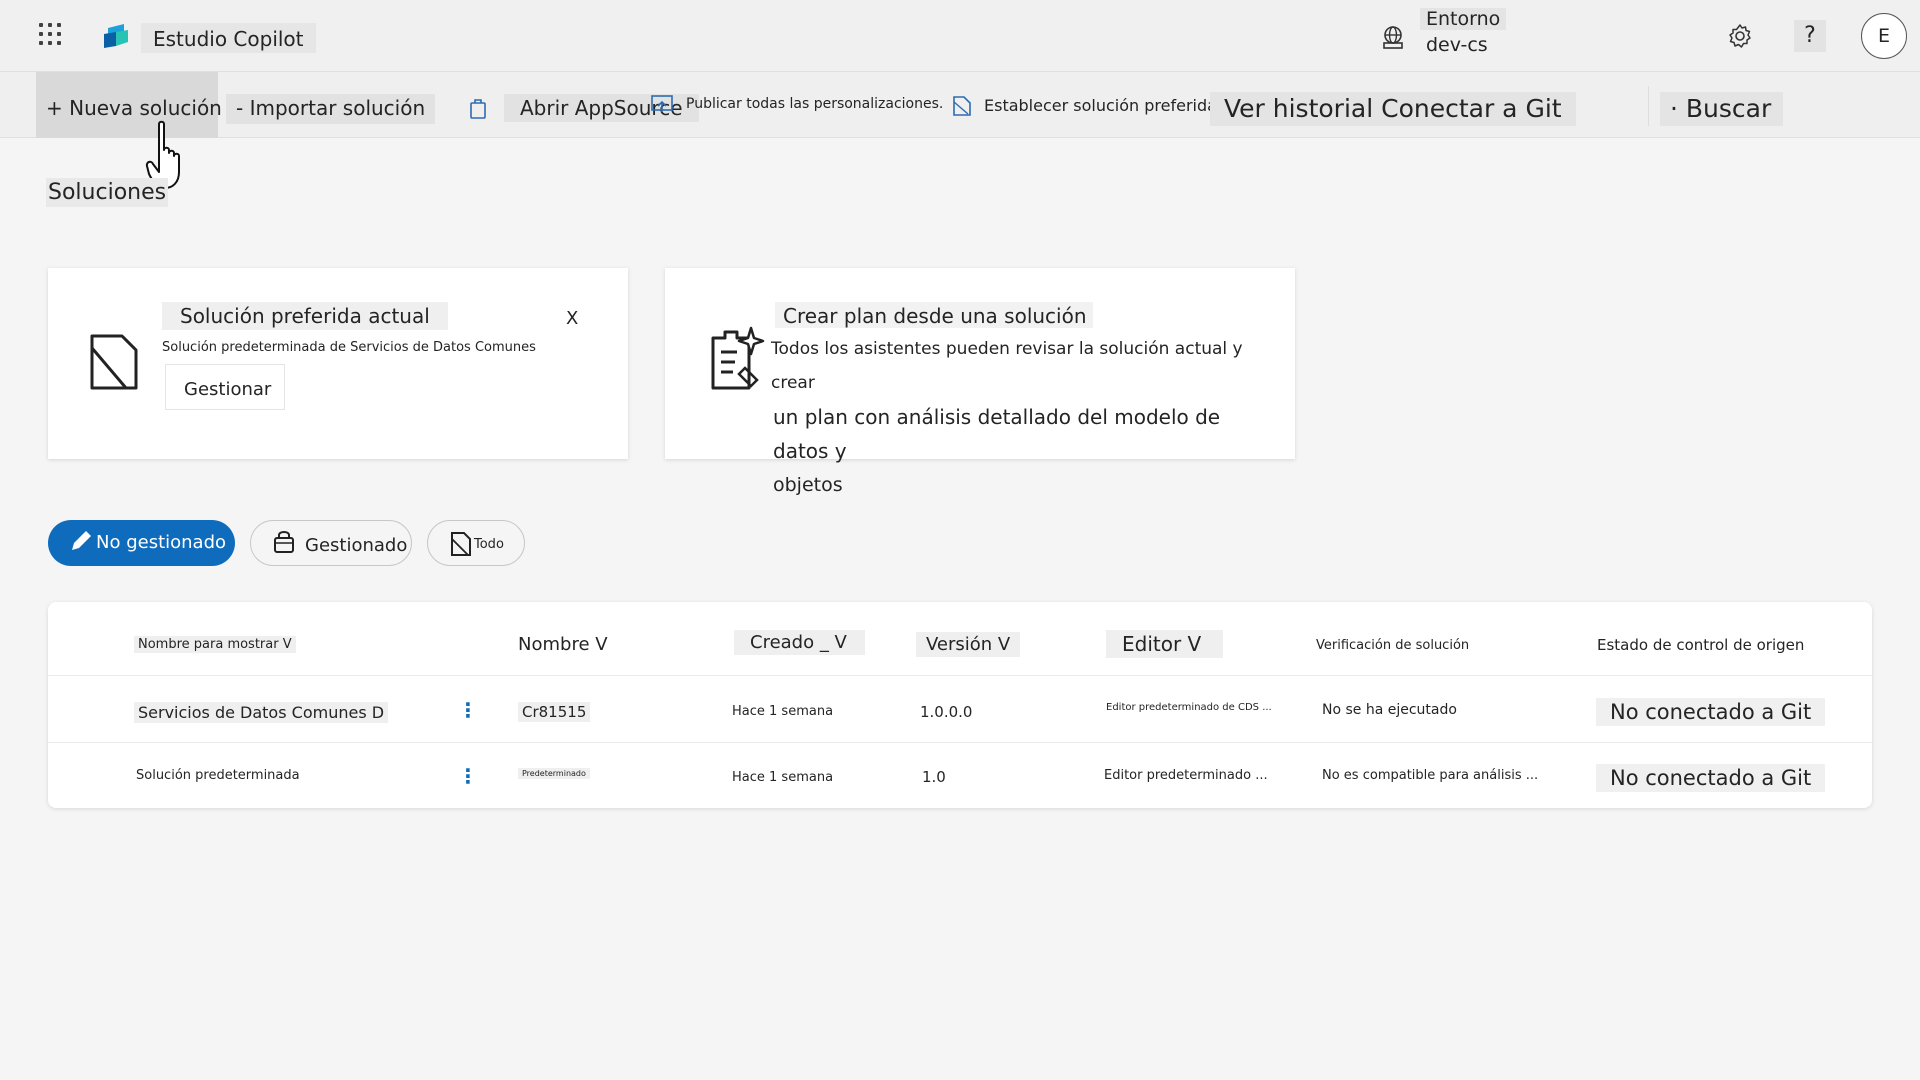  Describe the element at coordinates (50, 34) in the screenshot. I see `app-launcher-icon` at that location.